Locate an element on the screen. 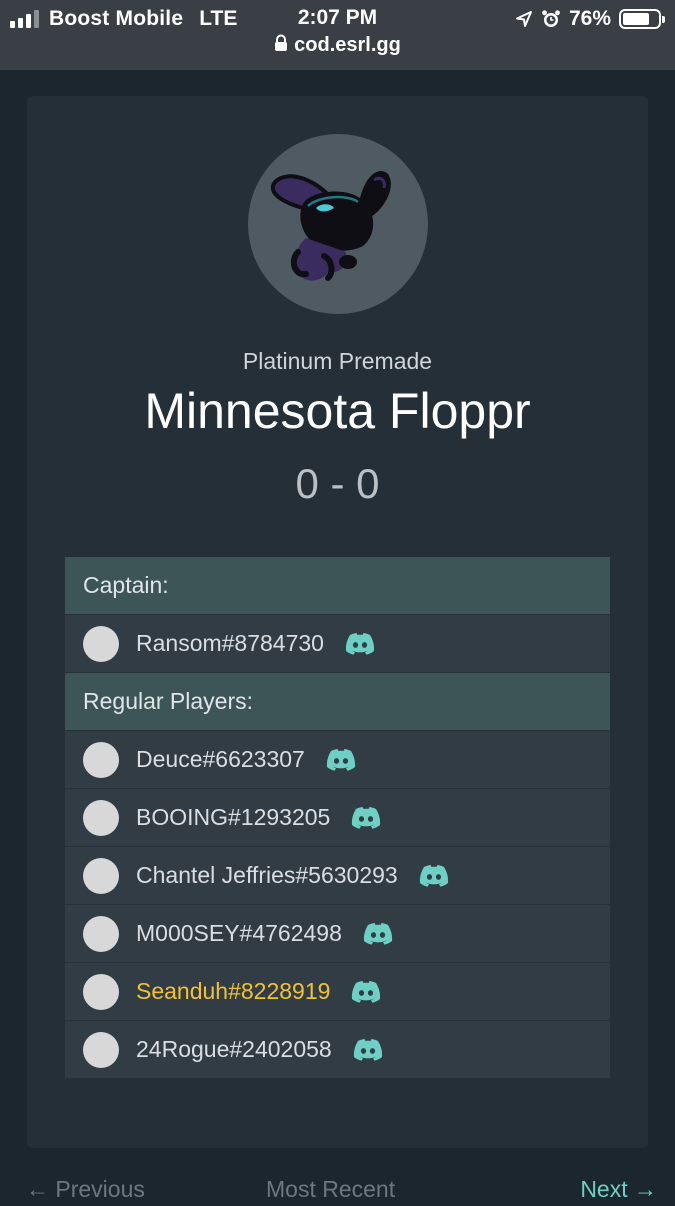 The width and height of the screenshot is (675, 1206). browser-status-bar: Boost Mobile LTE 2:07 PM 76% cod.esrl.gg is located at coordinates (337, 35).